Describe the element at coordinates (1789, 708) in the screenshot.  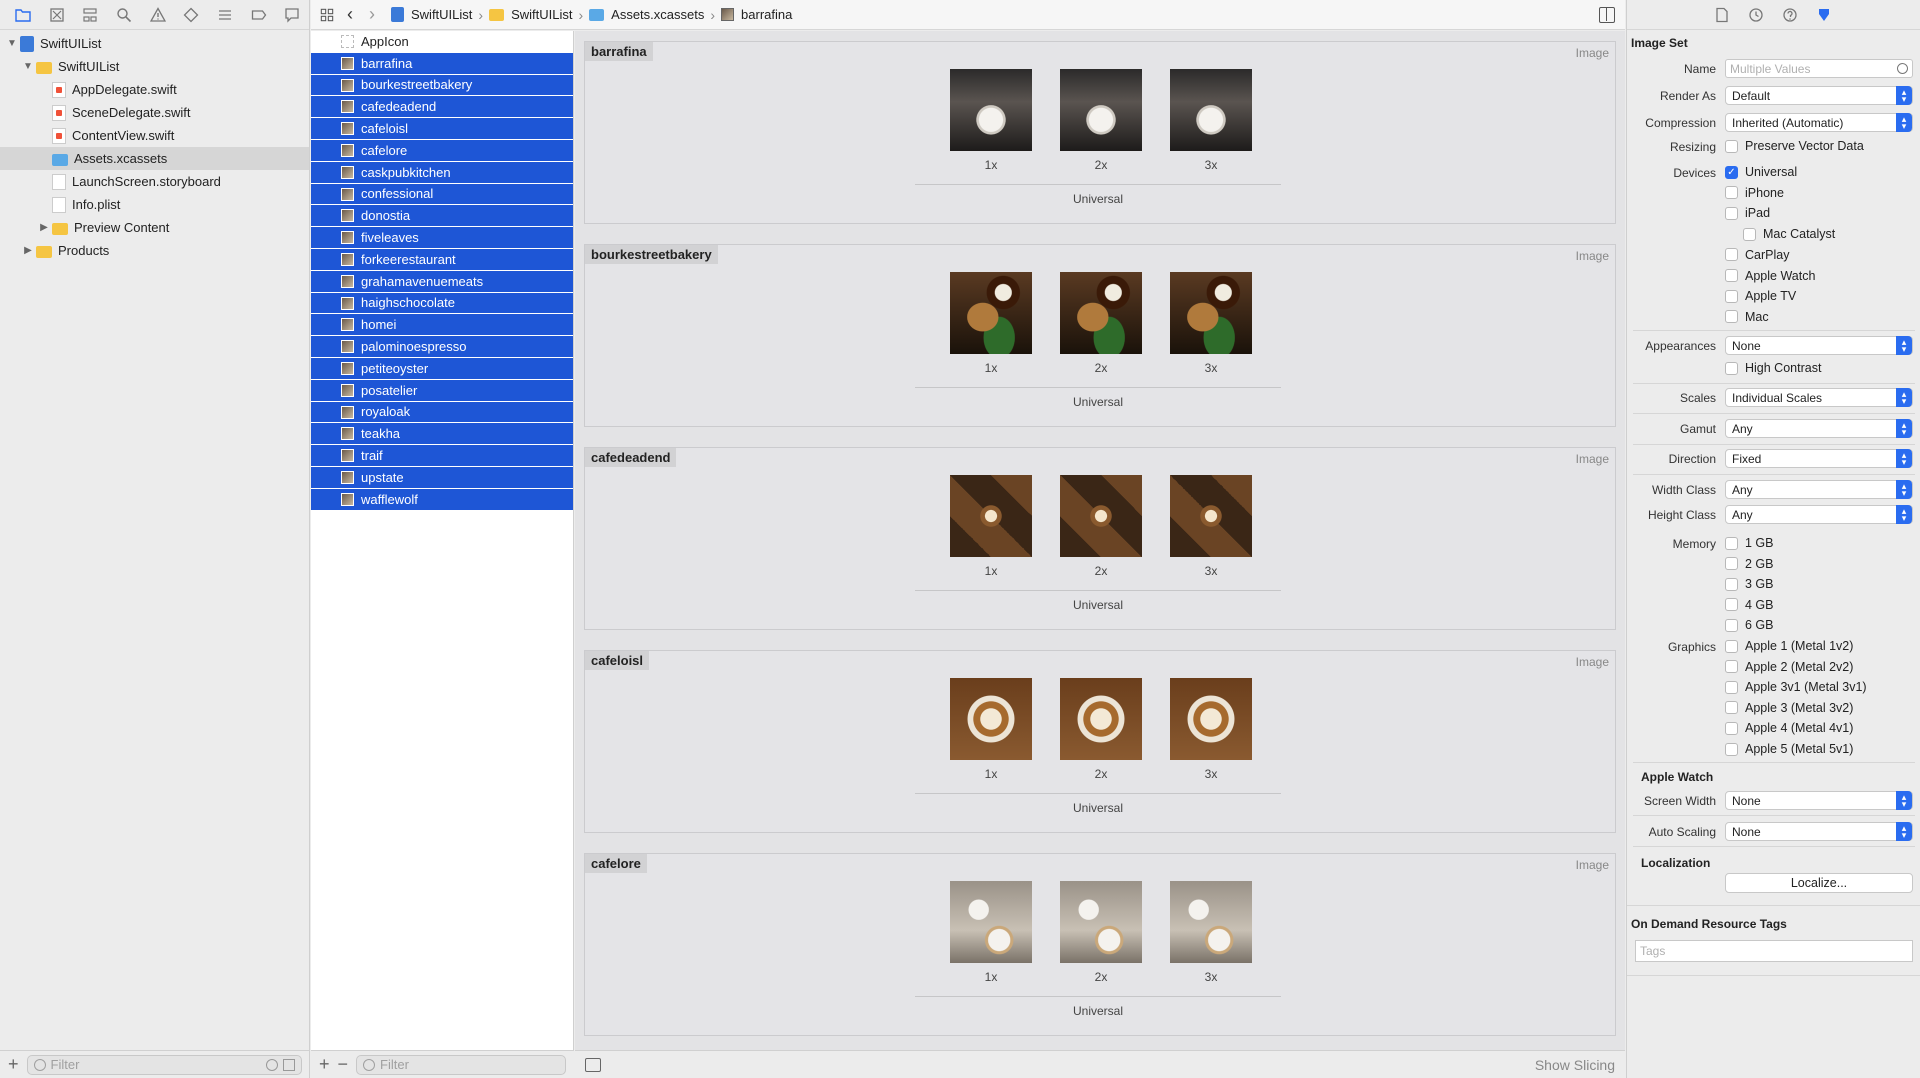
I see `graphics-checkbox: Apple 3 (Metal 3v2)` at that location.